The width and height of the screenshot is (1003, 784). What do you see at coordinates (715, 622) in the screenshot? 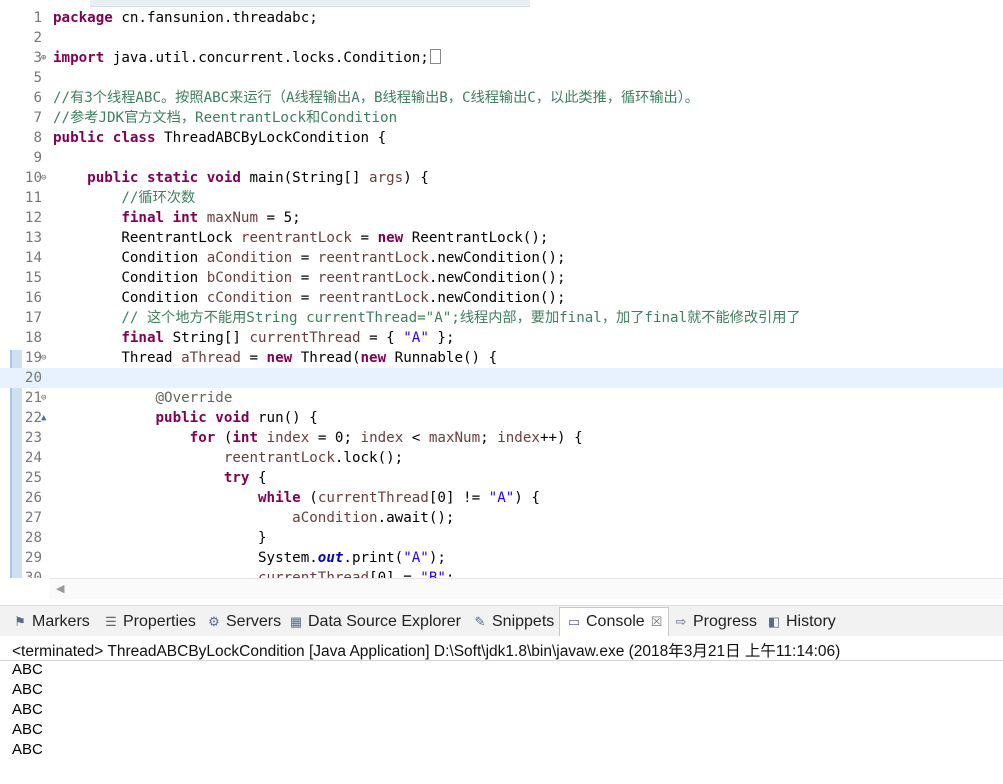
I see `tab-progress: ⇨ Progress` at bounding box center [715, 622].